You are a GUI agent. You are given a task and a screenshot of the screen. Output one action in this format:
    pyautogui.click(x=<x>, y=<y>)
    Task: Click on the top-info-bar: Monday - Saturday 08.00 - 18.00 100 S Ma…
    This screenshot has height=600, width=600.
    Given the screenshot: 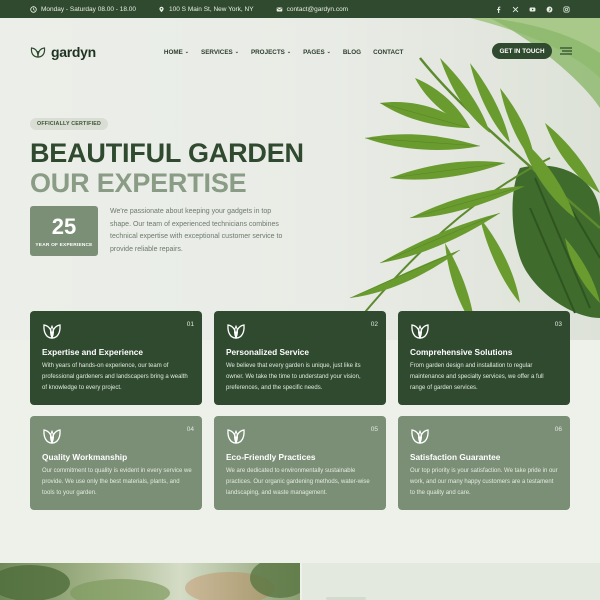 What is the action you would take?
    pyautogui.click(x=300, y=9)
    